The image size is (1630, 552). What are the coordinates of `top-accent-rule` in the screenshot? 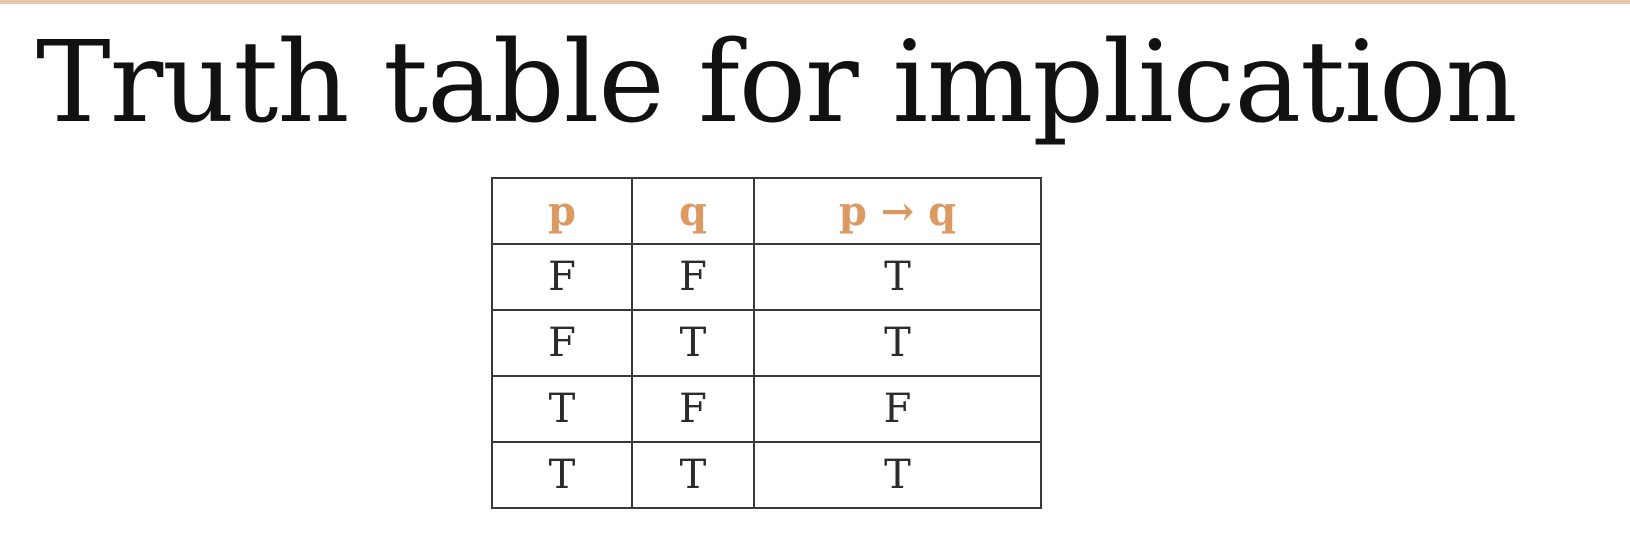 It's located at (815, 2).